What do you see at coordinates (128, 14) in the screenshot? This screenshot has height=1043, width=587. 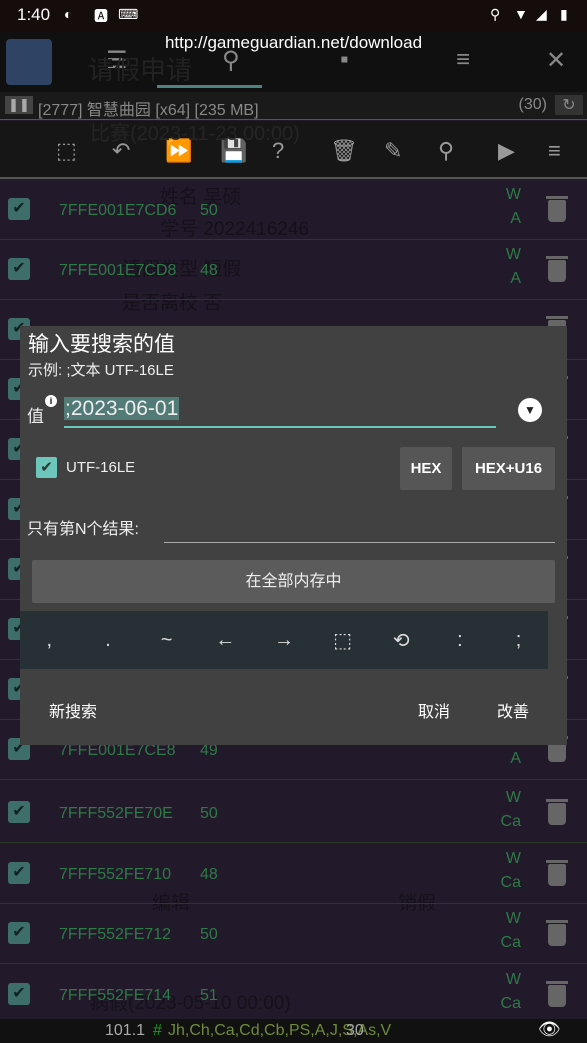 I see `keyboard-icon: ⌨` at bounding box center [128, 14].